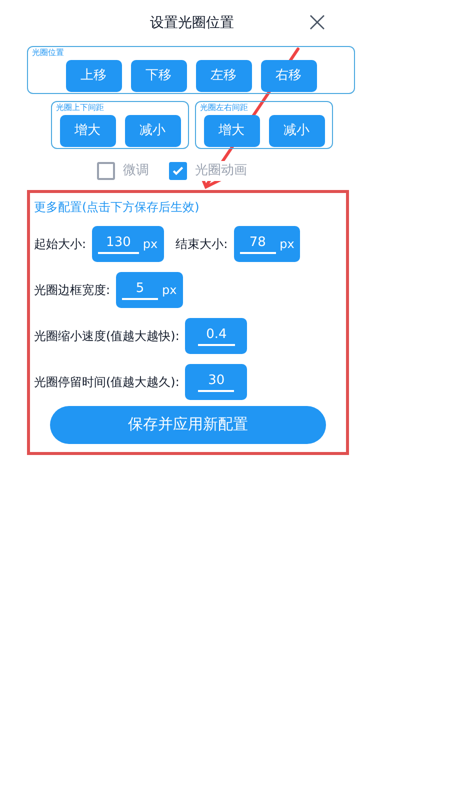 The height and width of the screenshot is (800, 450). Describe the element at coordinates (72, 290) in the screenshot. I see `field-label: 光圈边框宽度:` at that location.